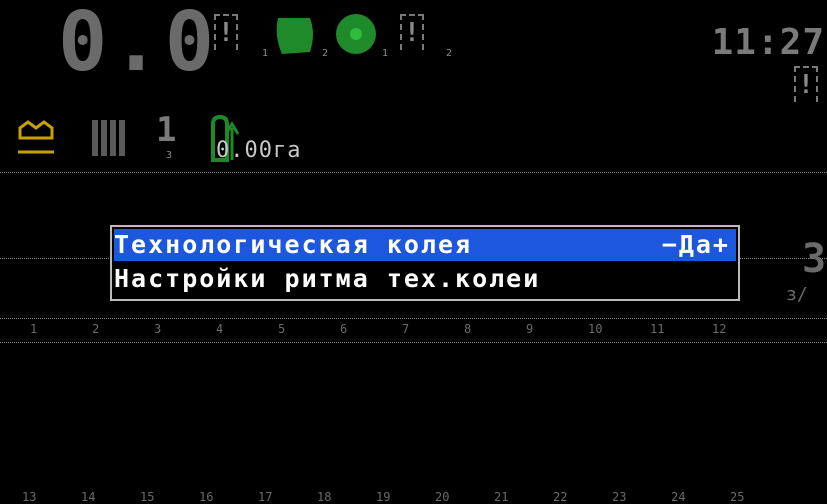 The image size is (827, 504). Describe the element at coordinates (220, 329) in the screenshot. I see `row-number: 4` at that location.